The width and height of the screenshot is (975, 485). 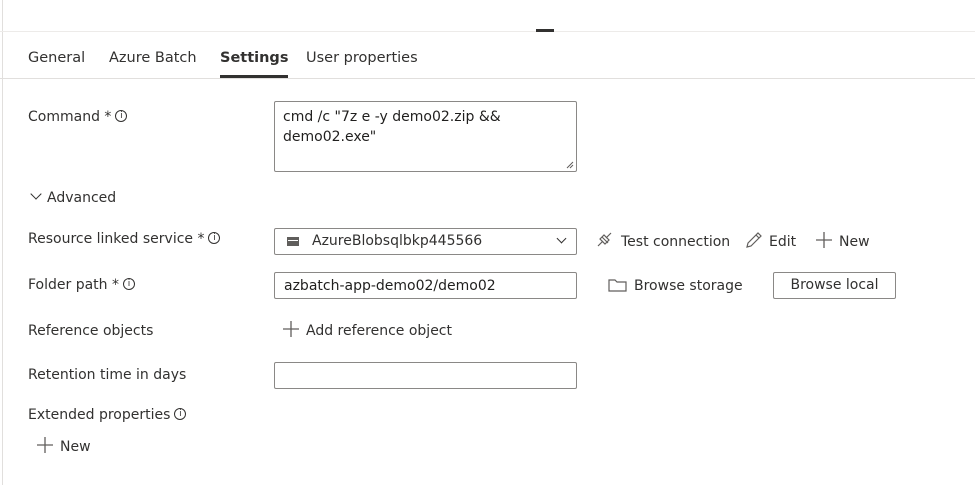 I want to click on storage-icon, so click(x=293, y=241).